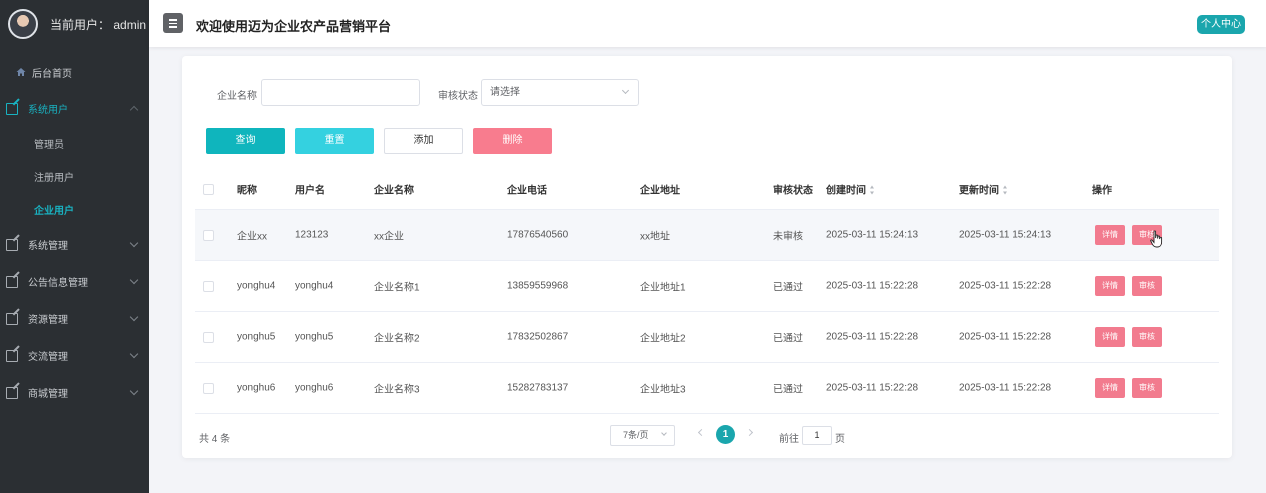 The image size is (1266, 493). Describe the element at coordinates (74, 392) in the screenshot. I see `sidebar-item-mall-manage: 商城管理` at that location.